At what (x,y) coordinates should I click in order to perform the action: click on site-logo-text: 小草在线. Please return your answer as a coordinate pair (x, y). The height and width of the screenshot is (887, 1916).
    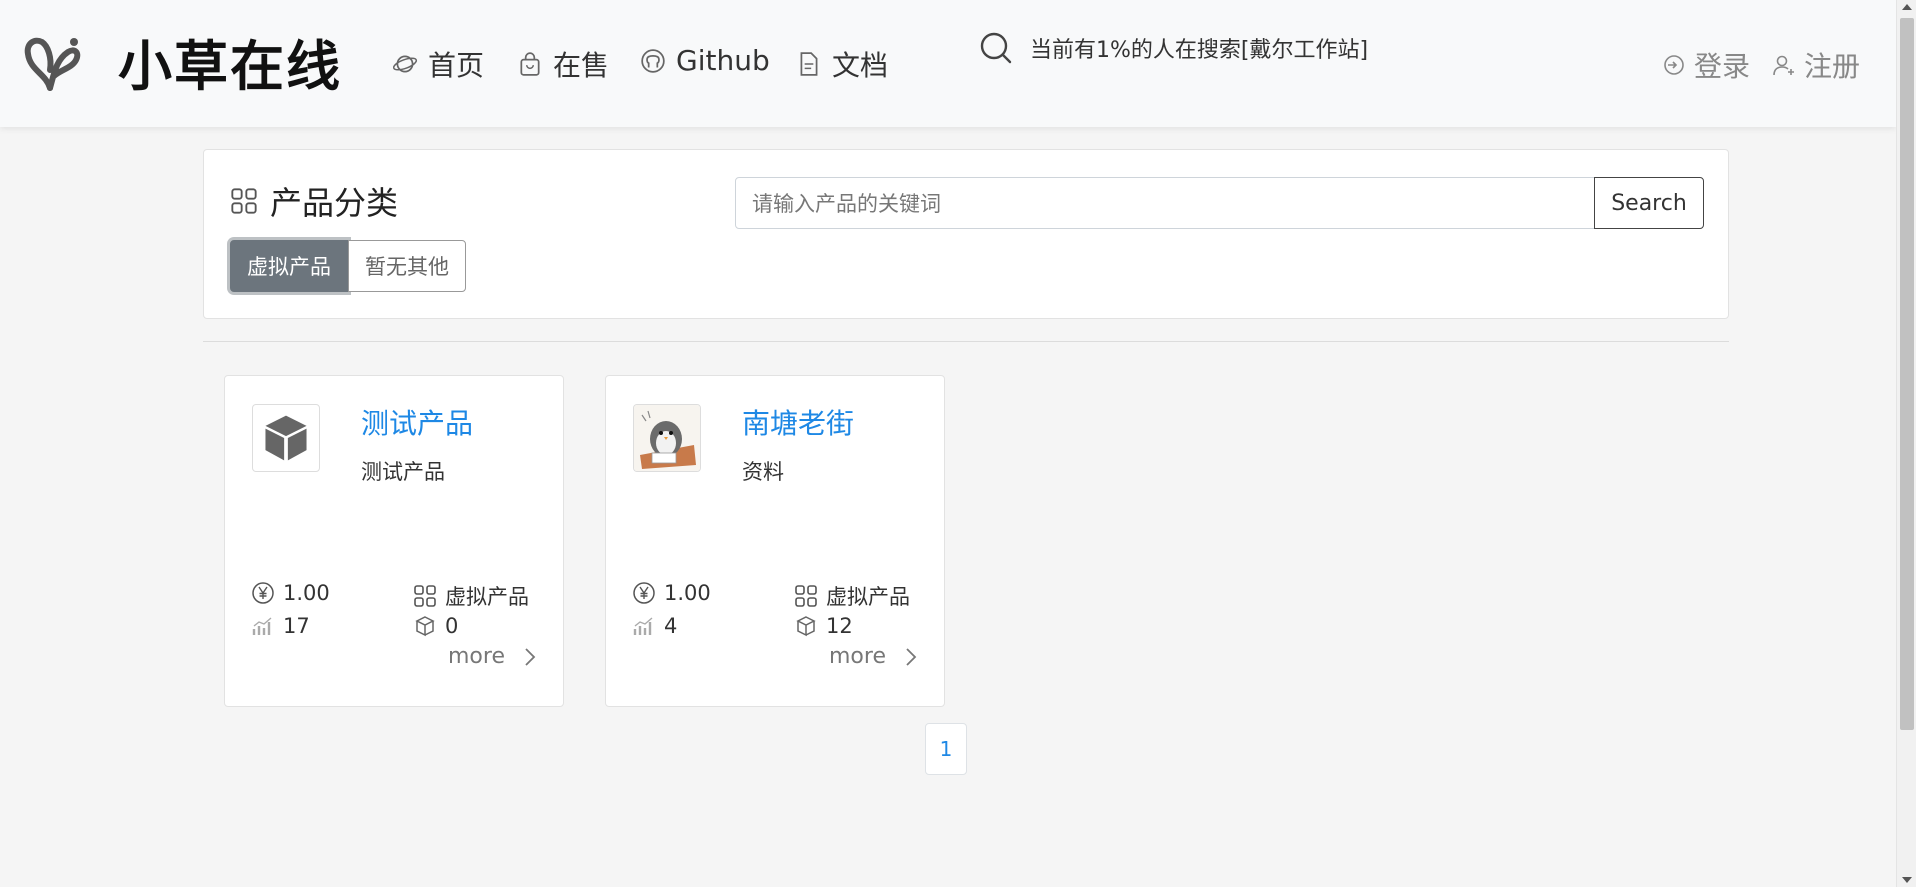
    Looking at the image, I should click on (230, 61).